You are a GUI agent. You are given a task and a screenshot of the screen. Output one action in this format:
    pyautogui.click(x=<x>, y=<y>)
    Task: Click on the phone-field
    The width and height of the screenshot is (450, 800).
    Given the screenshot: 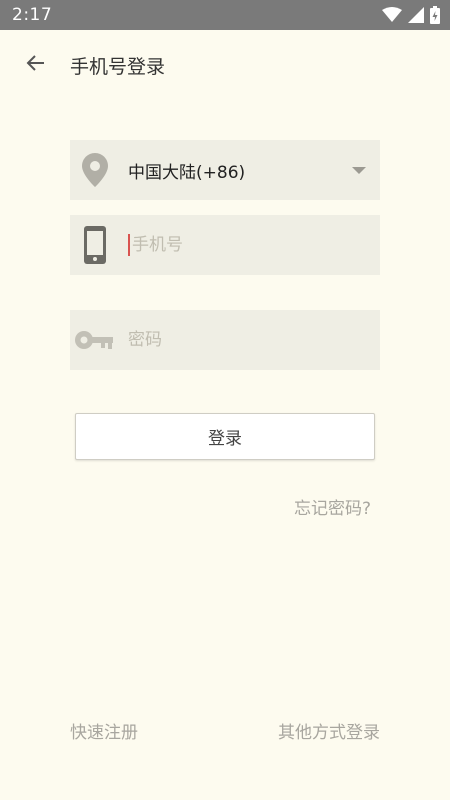 What is the action you would take?
    pyautogui.click(x=225, y=245)
    